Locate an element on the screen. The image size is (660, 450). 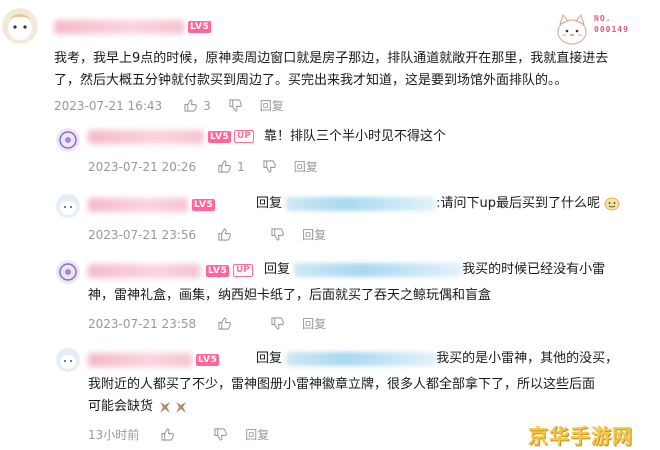
reply-text: :请问下up最后买到了什么呢 is located at coordinates (518, 203).